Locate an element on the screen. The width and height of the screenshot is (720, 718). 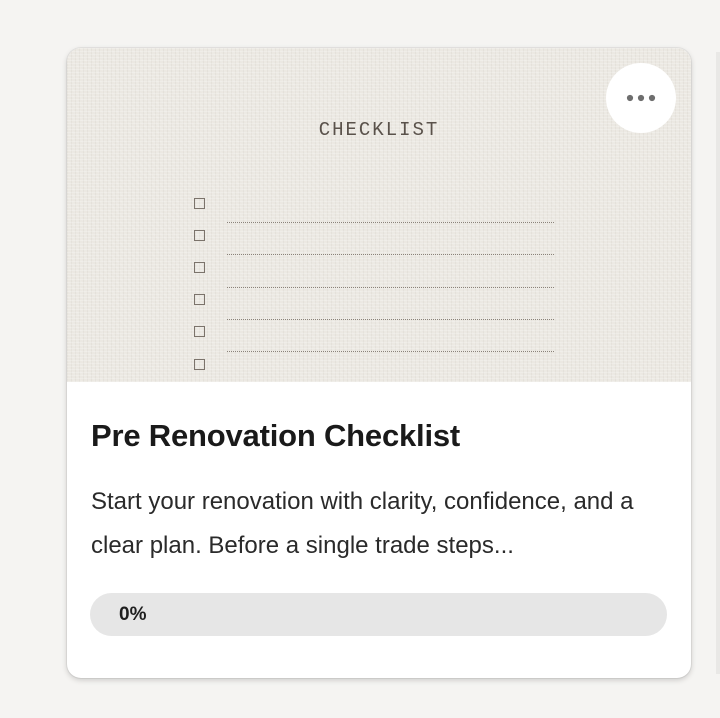
next-card-edge is located at coordinates (718, 363).